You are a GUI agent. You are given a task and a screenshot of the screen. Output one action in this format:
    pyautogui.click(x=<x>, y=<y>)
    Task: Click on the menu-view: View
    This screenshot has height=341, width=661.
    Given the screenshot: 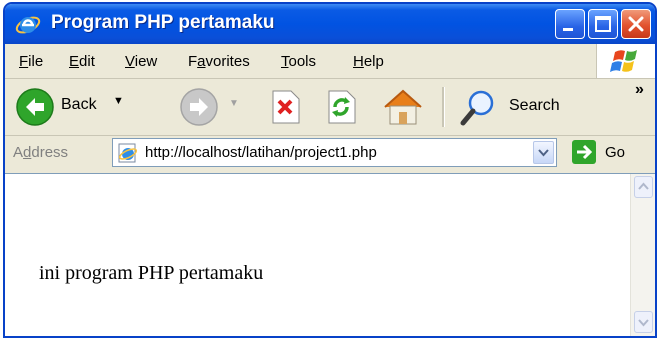 What is the action you would take?
    pyautogui.click(x=141, y=61)
    